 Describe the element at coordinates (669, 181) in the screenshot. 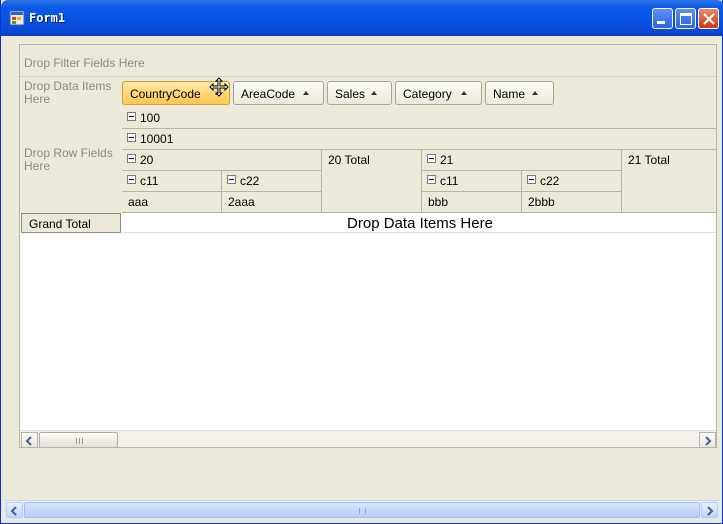

I see `column-total-21: 21 Total` at that location.